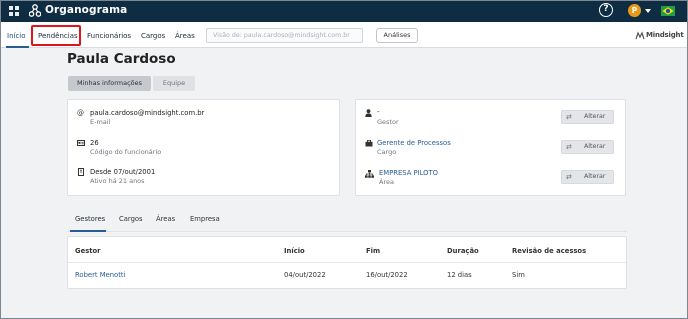  What do you see at coordinates (81, 172) in the screenshot?
I see `building-icon` at bounding box center [81, 172].